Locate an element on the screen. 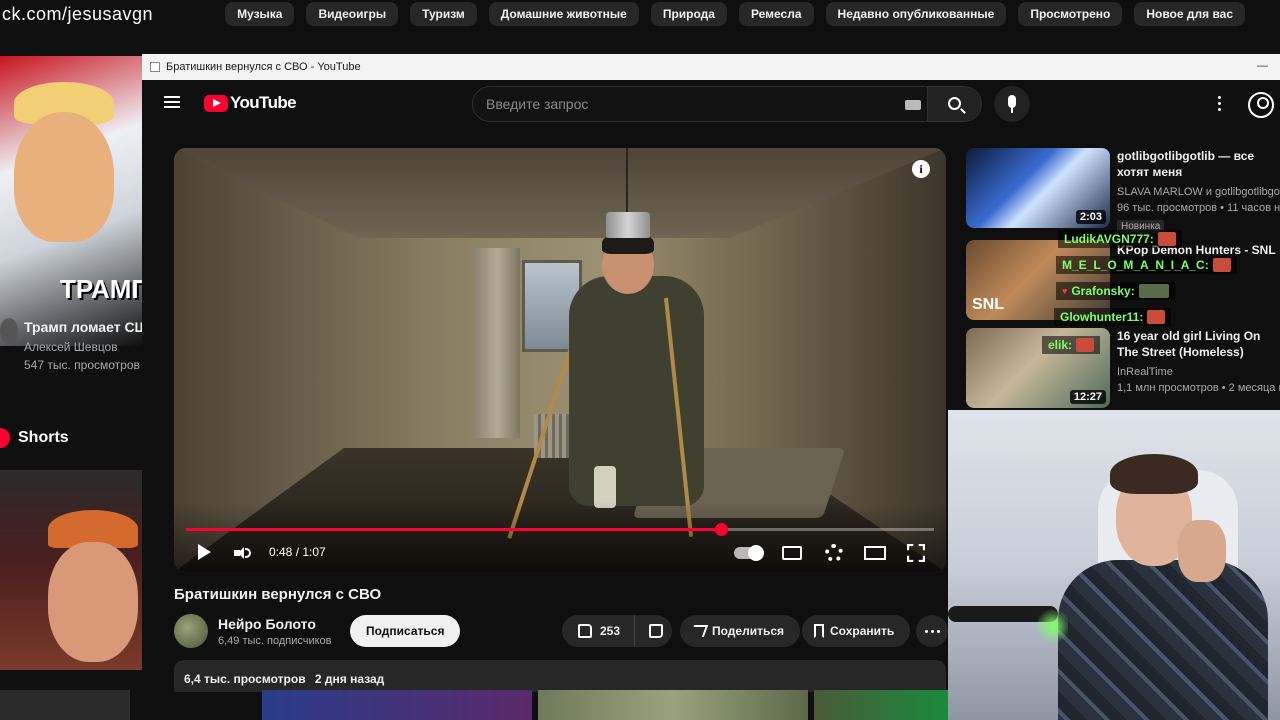  chip-music: Музыка is located at coordinates (260, 14).